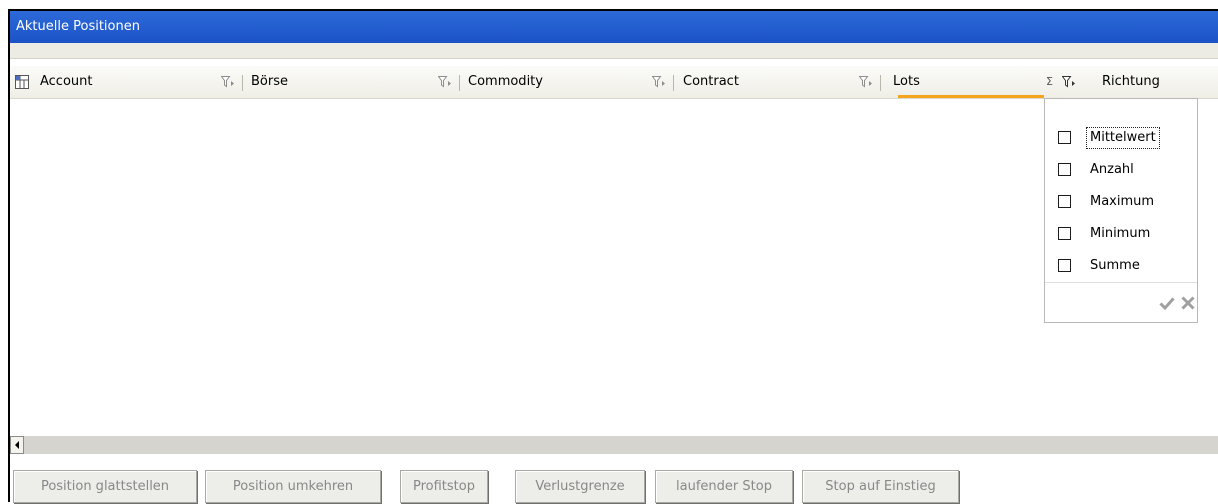  What do you see at coordinates (105, 486) in the screenshot?
I see `close-position-button: Position glattstellen` at bounding box center [105, 486].